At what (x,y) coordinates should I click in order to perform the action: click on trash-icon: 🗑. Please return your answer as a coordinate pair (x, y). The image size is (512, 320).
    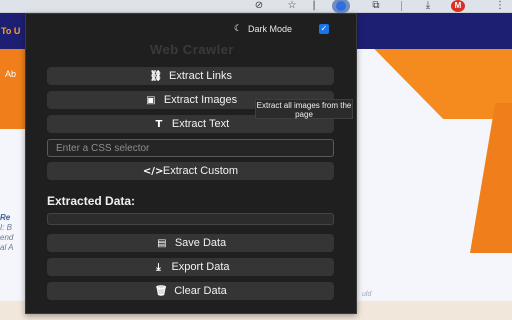
    Looking at the image, I should click on (161, 291).